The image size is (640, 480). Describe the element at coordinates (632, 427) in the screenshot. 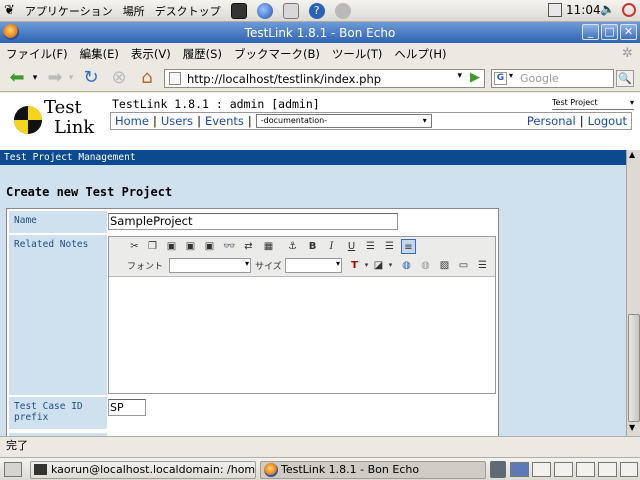

I see `scroll-down-icon: ▼` at that location.